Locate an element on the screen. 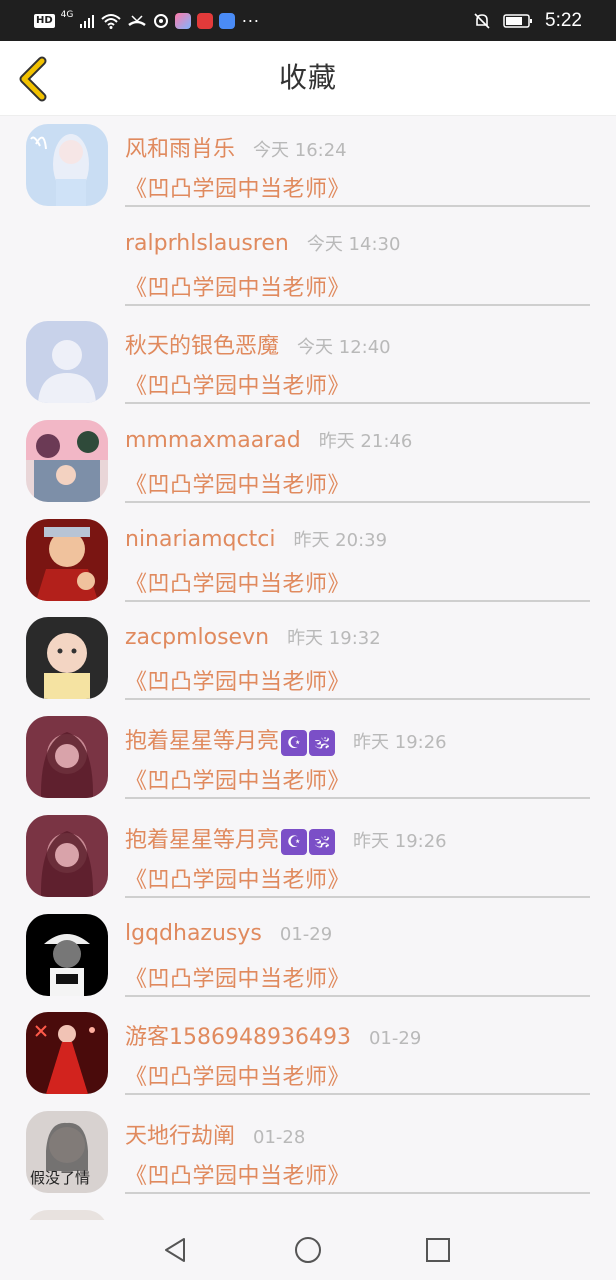  user-name: lgqdhazusys is located at coordinates (193, 933).